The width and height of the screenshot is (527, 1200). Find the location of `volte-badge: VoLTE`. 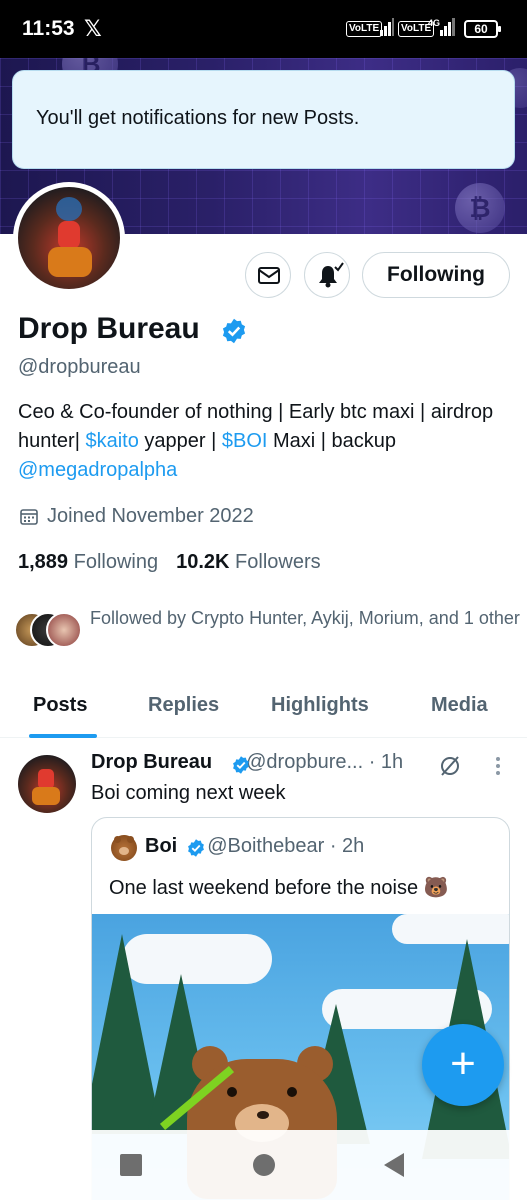

volte-badge: VoLTE is located at coordinates (364, 29).